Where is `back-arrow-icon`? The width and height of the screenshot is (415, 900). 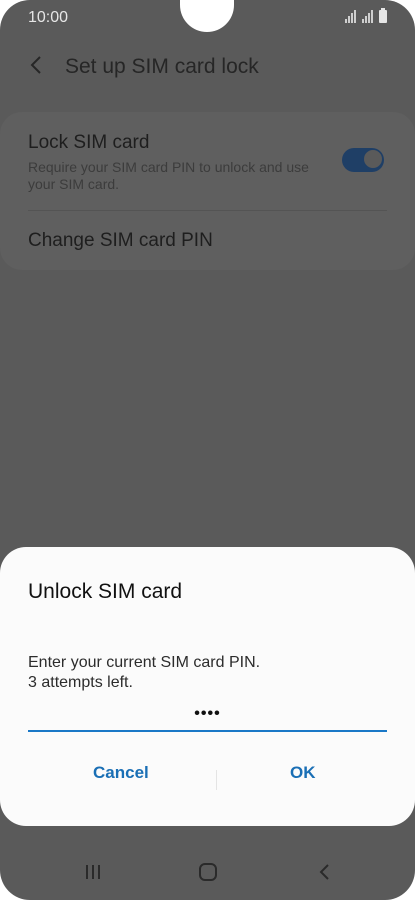
back-arrow-icon is located at coordinates (37, 65).